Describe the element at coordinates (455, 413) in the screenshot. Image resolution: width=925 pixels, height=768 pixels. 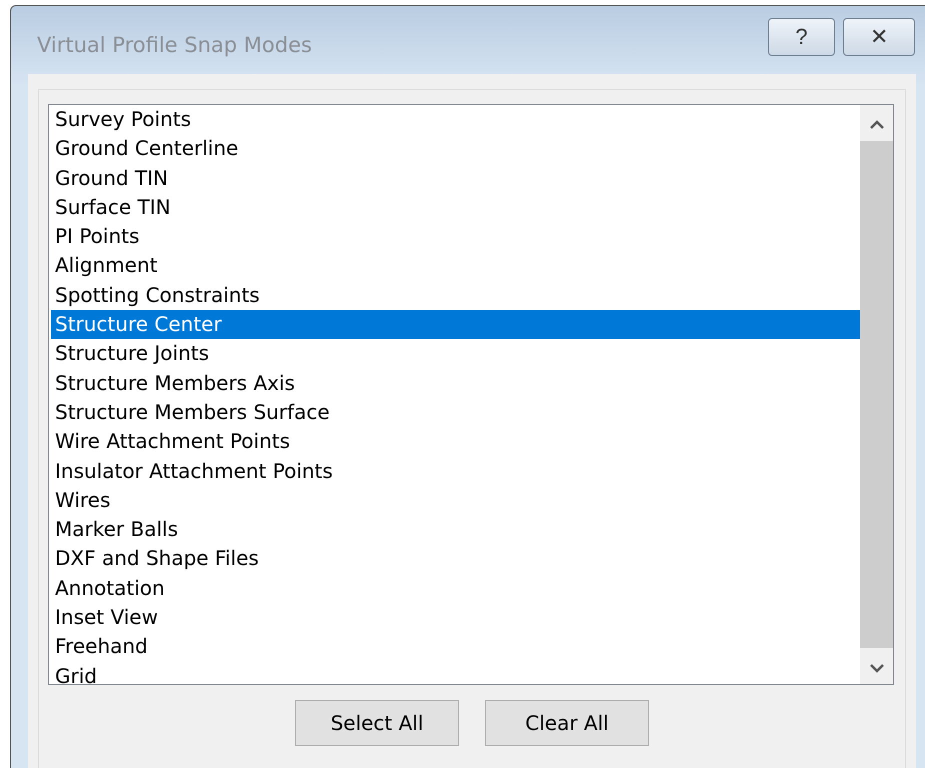
I see `list-item: Structure Members Surface` at that location.